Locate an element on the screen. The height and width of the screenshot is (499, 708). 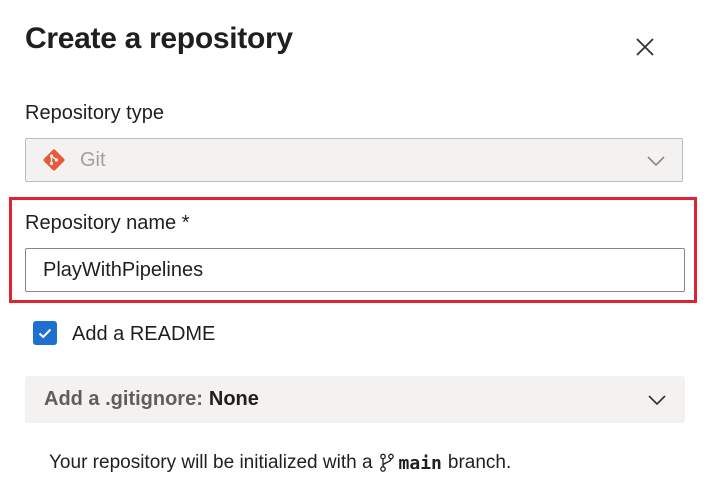
close-button is located at coordinates (645, 47).